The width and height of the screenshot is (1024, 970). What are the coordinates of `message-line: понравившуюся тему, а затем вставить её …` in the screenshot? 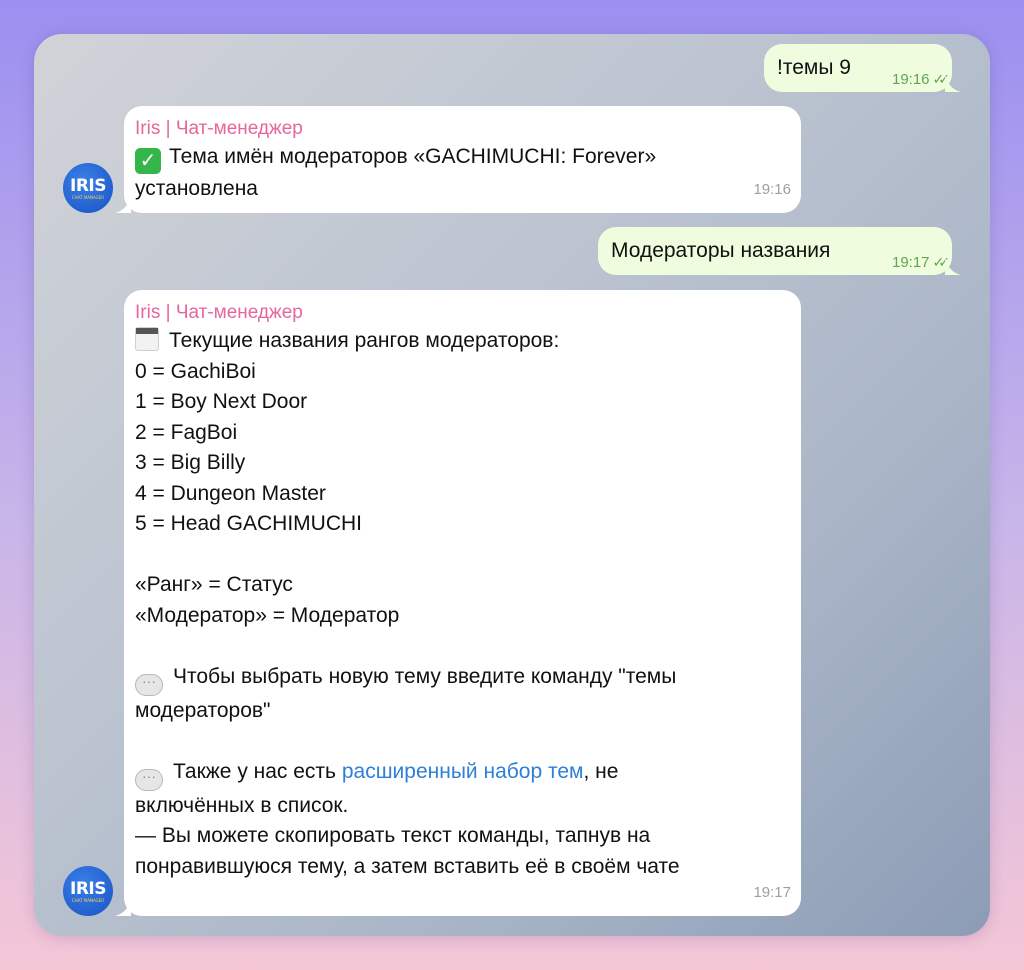 It's located at (407, 866).